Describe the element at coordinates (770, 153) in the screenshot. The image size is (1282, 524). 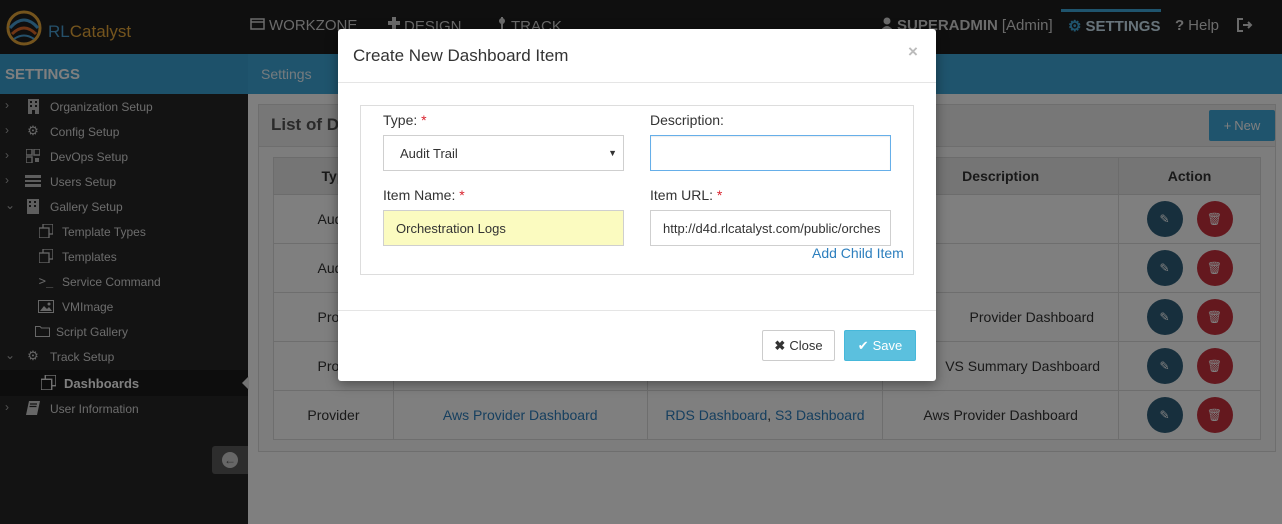
I see `description-input` at that location.